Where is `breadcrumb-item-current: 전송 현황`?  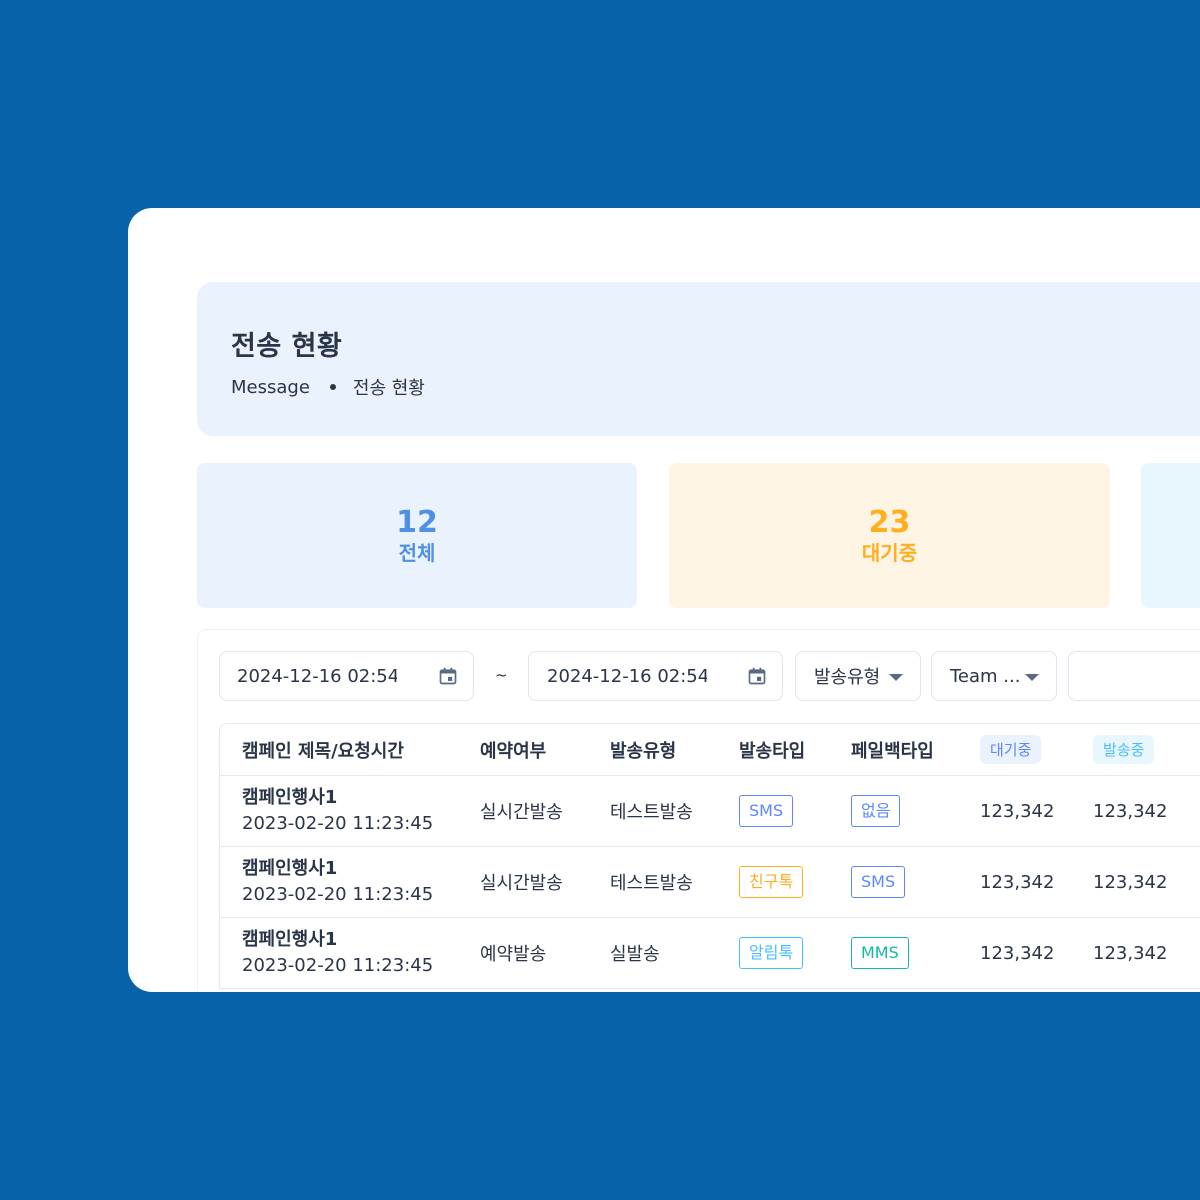 breadcrumb-item-current: 전송 현황 is located at coordinates (388, 388).